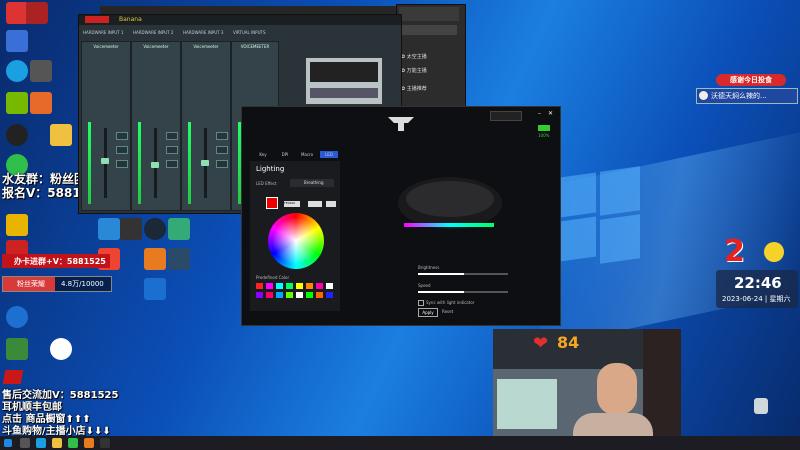  What do you see at coordinates (296, 241) in the screenshot?
I see `color-wheel` at bounding box center [296, 241].